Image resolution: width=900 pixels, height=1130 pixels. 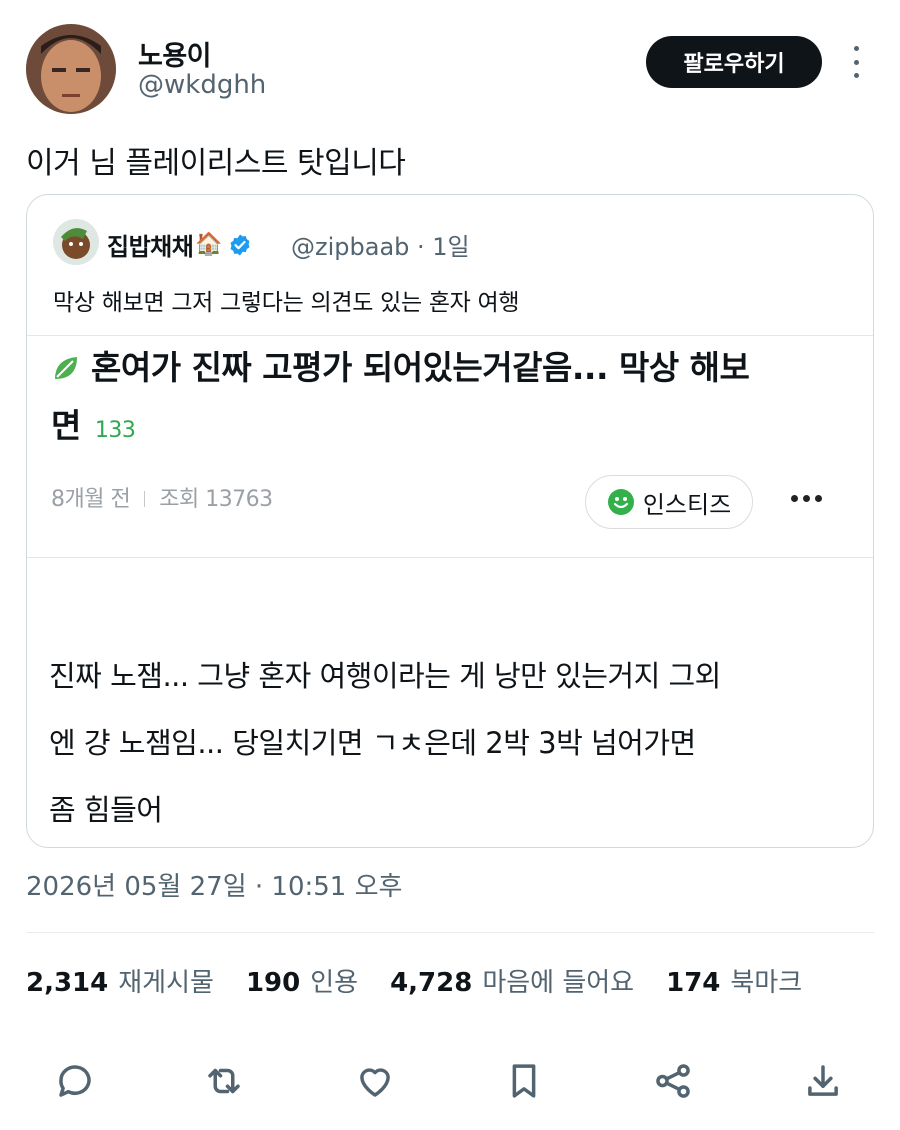 I want to click on reply-button, so click(x=75, y=1081).